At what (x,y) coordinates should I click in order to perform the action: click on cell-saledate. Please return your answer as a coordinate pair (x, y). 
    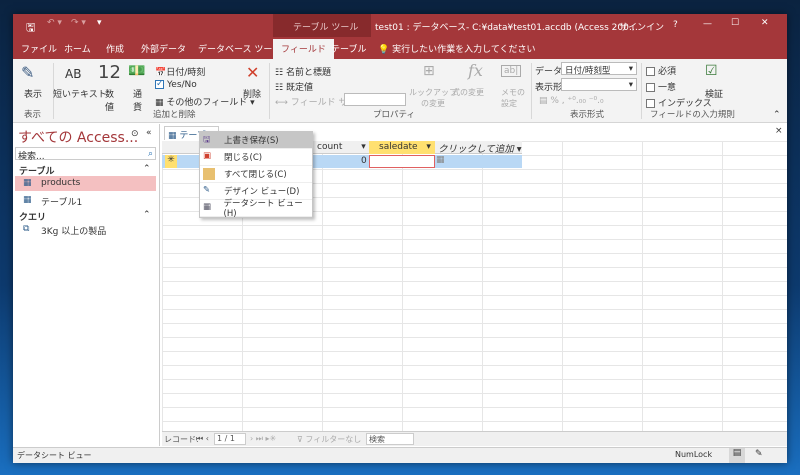
    Looking at the image, I should click on (402, 161).